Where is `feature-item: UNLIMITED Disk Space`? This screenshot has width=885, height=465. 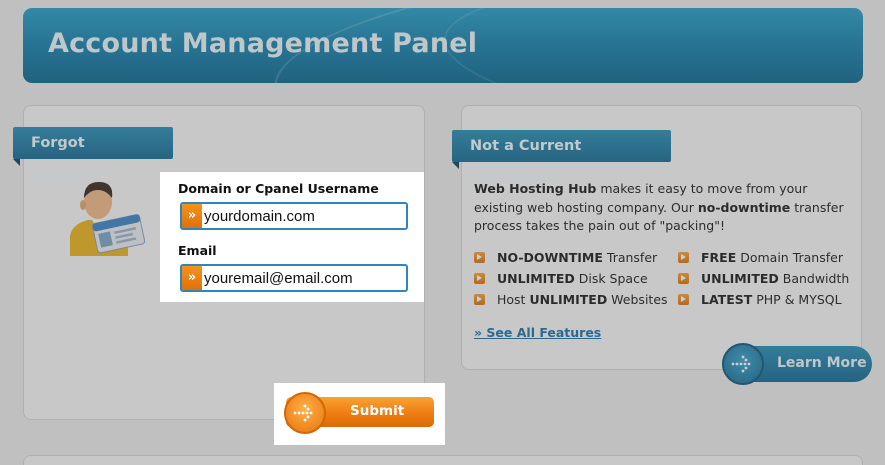
feature-item: UNLIMITED Disk Space is located at coordinates (561, 278).